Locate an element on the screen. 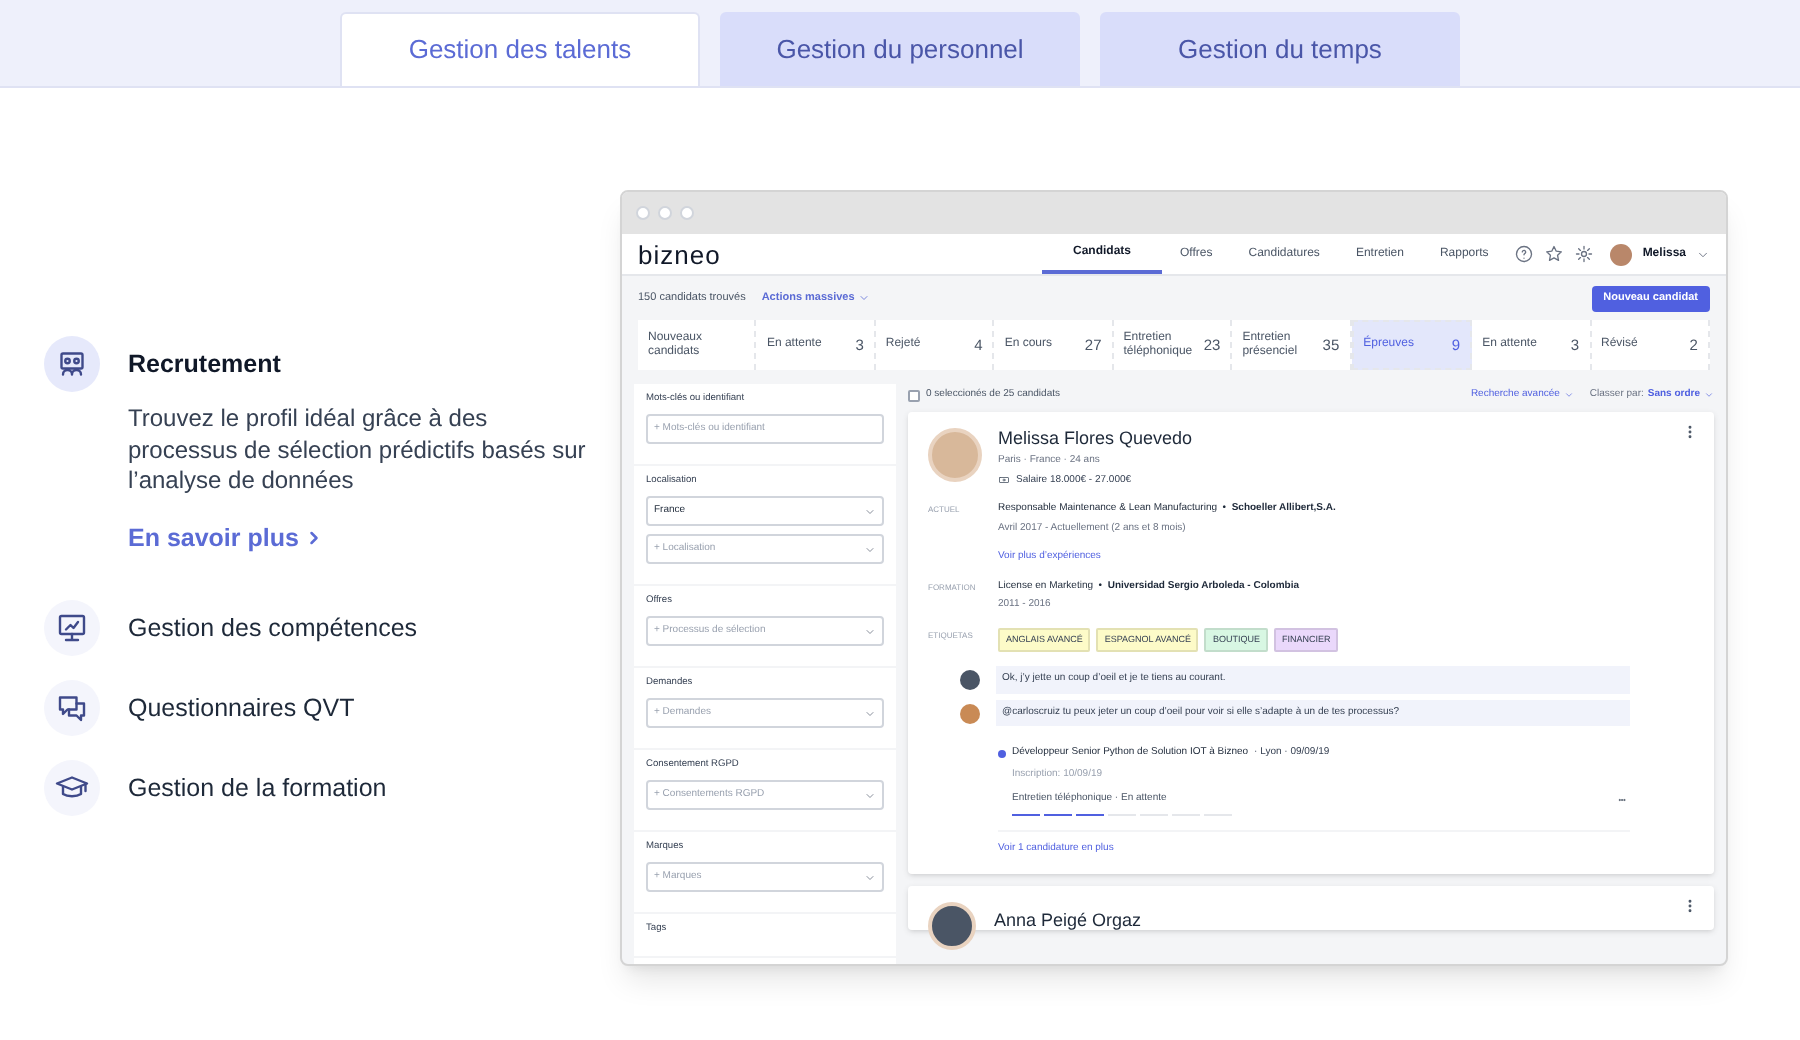 This screenshot has height=1040, width=1800. money-icon is located at coordinates (1004, 480).